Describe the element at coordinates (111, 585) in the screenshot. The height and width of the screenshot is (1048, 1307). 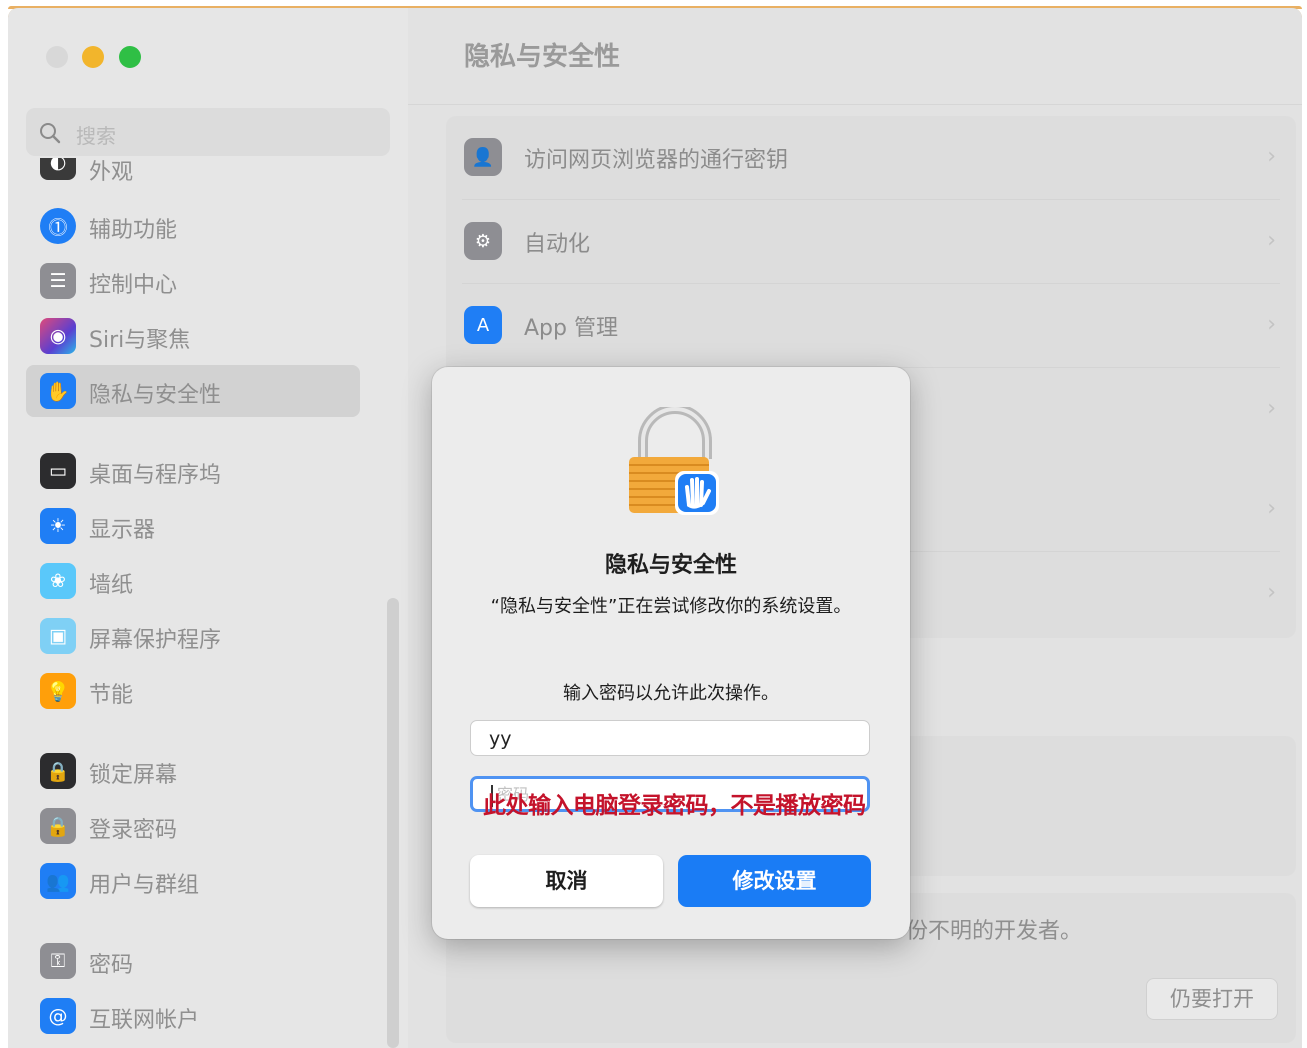
I see `sidebar-item-label: 墙纸` at that location.